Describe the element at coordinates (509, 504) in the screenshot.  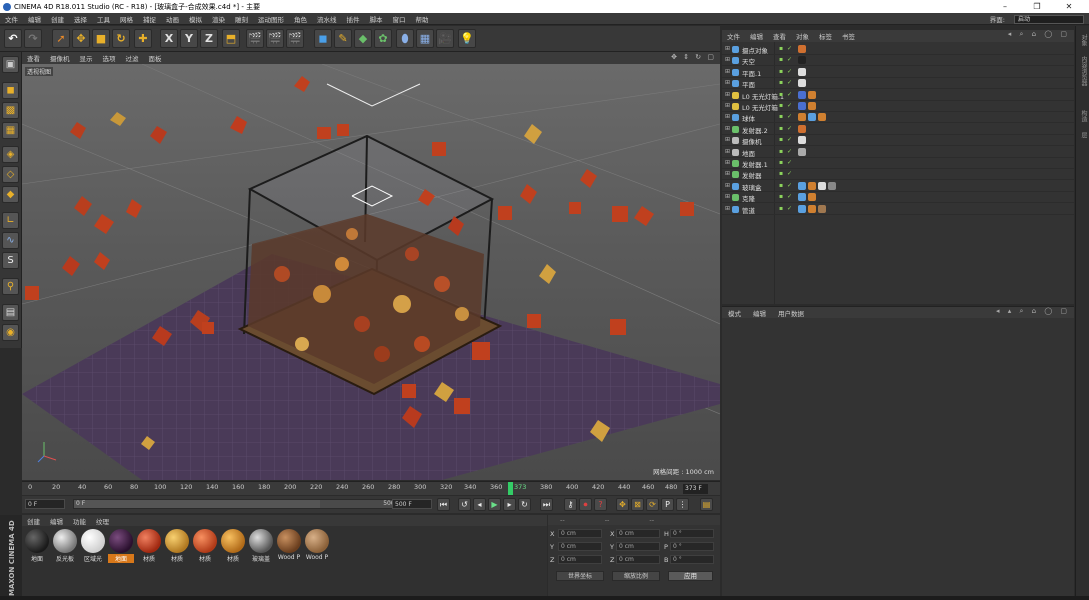
I see `next-frame-button: ▸` at that location.